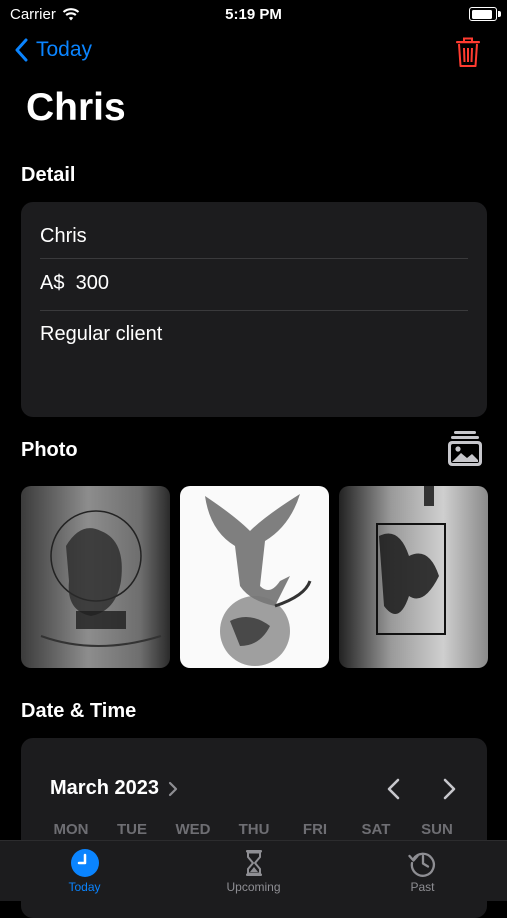  What do you see at coordinates (84, 887) in the screenshot?
I see `tab-label: Today` at bounding box center [84, 887].